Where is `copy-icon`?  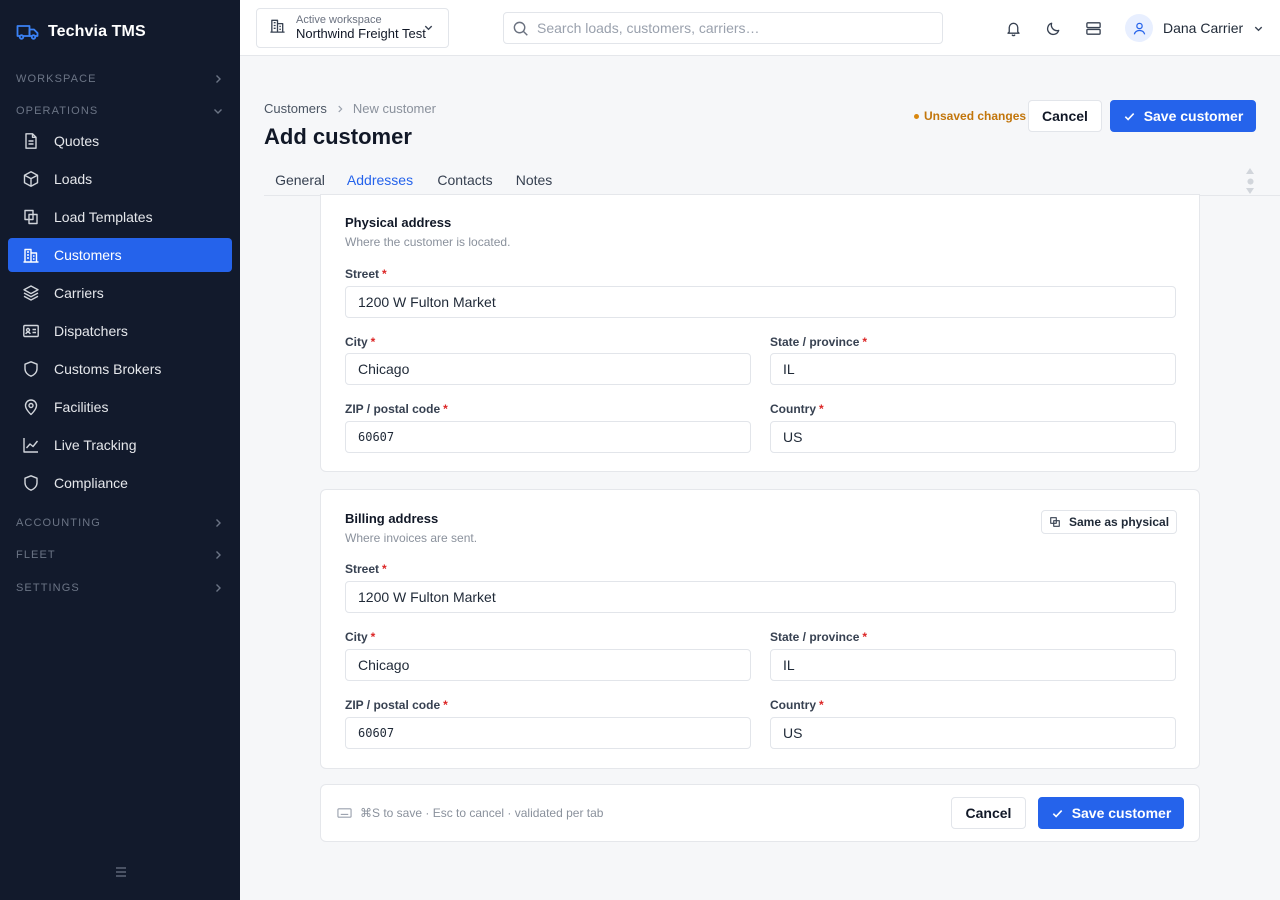
copy-icon is located at coordinates (31, 217).